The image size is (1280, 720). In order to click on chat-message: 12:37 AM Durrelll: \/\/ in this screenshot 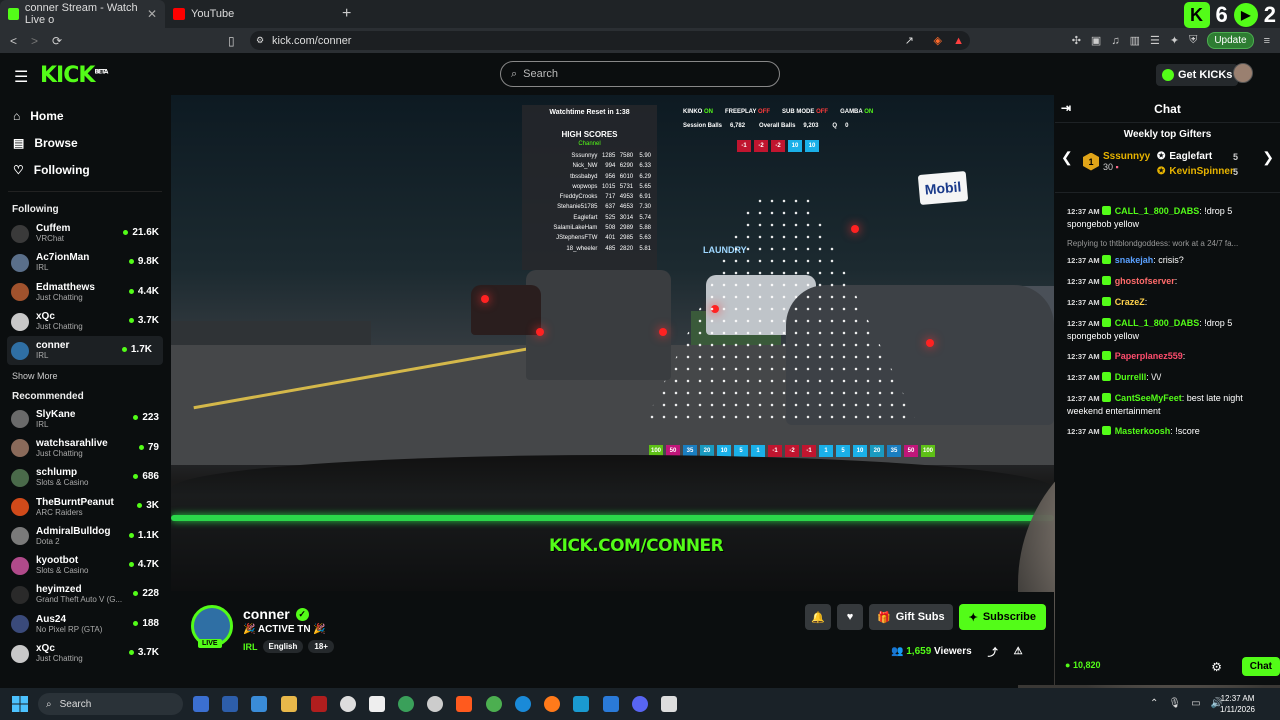, I will do `click(1169, 377)`.